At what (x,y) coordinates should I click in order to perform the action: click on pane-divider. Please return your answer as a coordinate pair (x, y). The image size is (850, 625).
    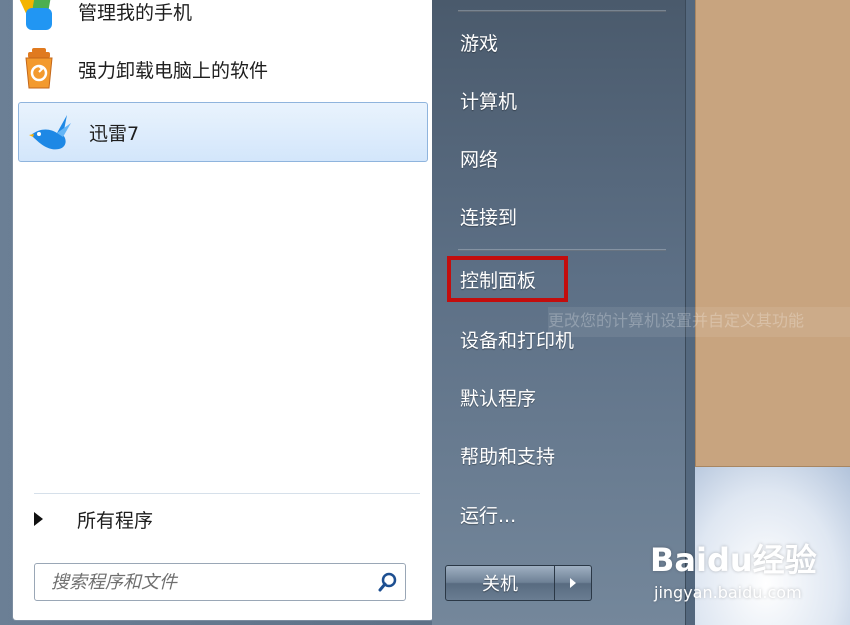
    Looking at the image, I should click on (227, 493).